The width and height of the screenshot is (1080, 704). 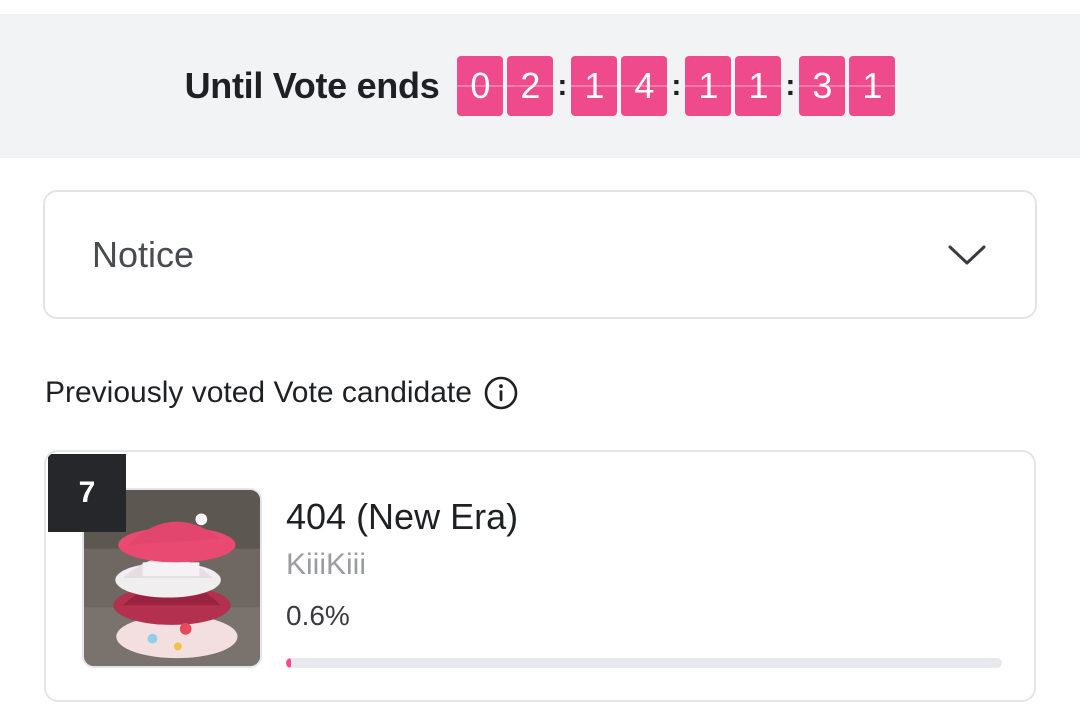 I want to click on song-title: 404 (New Era), so click(x=402, y=516).